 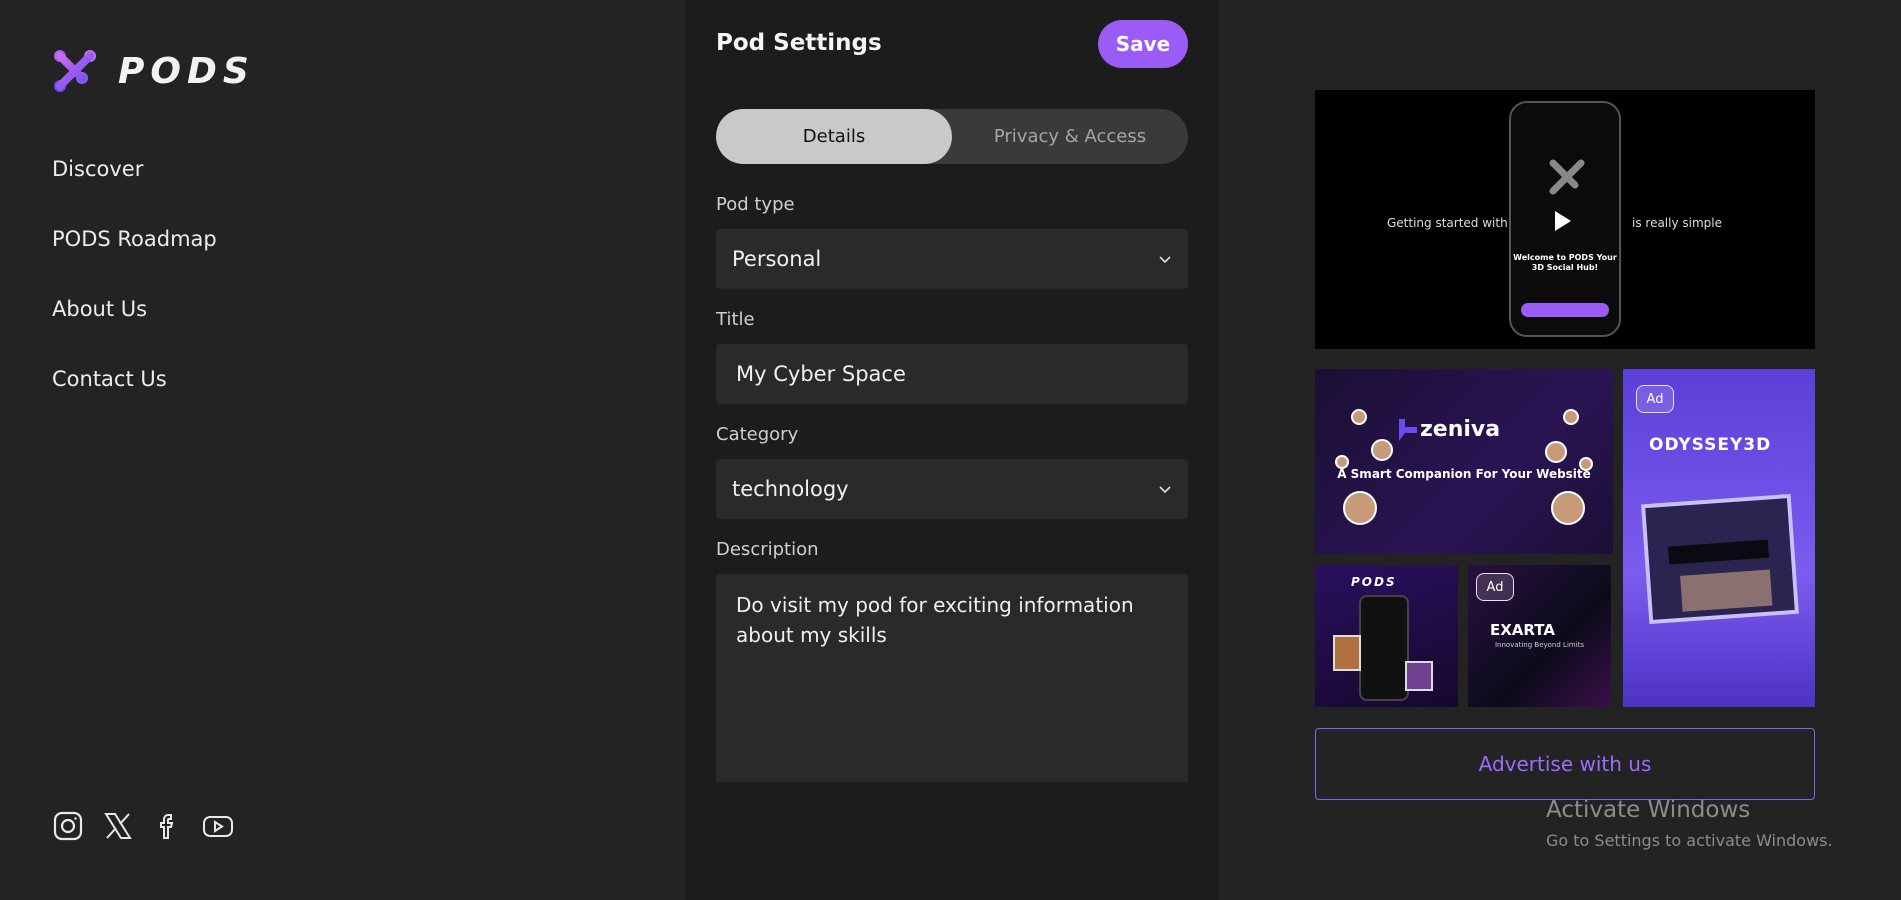 What do you see at coordinates (168, 826) in the screenshot?
I see `facebook-icon` at bounding box center [168, 826].